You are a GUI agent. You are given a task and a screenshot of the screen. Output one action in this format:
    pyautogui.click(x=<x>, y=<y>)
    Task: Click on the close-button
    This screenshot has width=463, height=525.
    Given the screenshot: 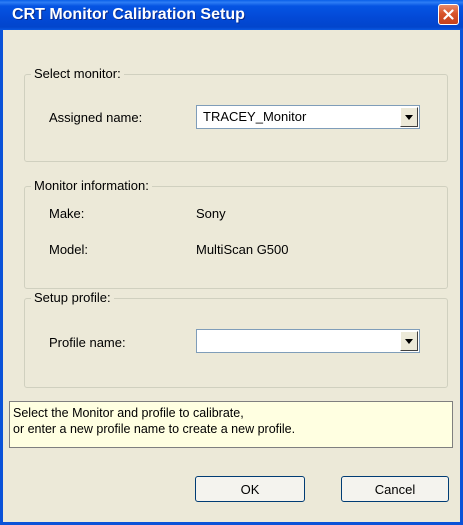 What is the action you would take?
    pyautogui.click(x=448, y=14)
    